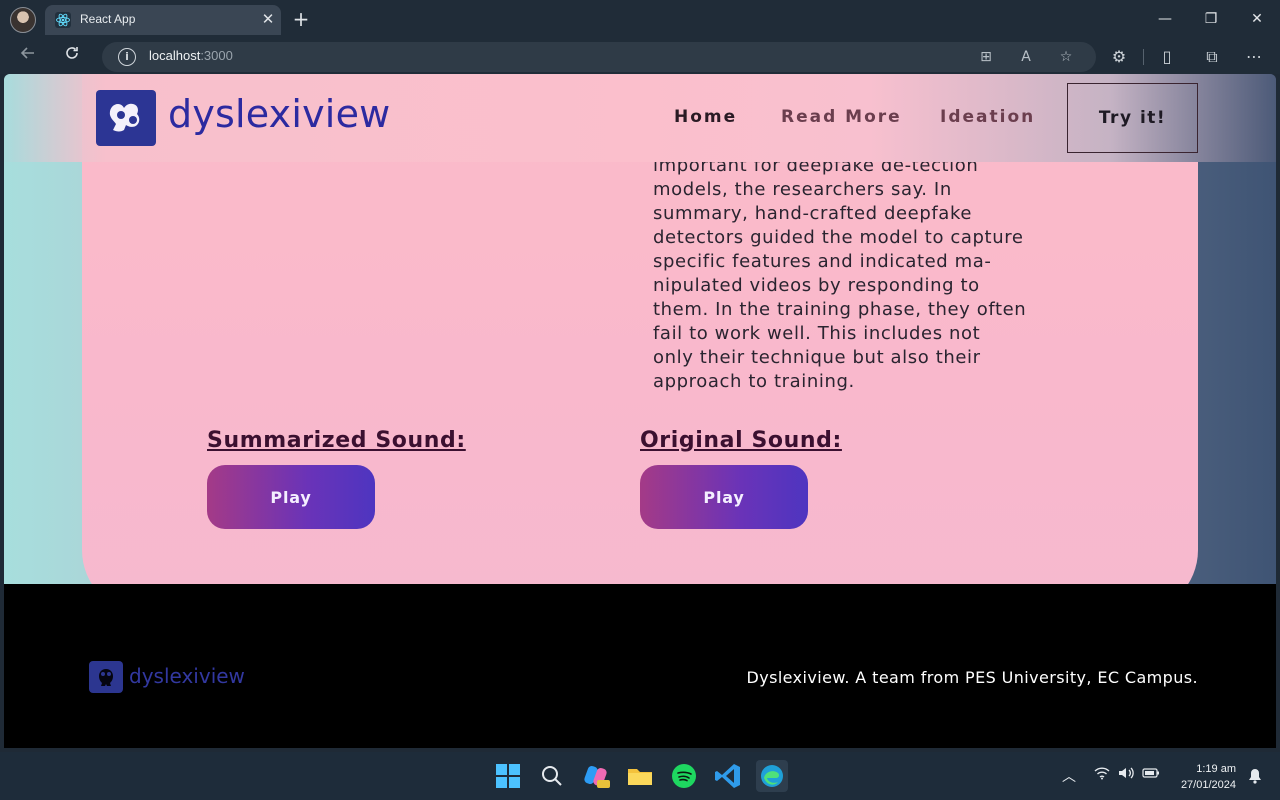  What do you see at coordinates (187, 676) in the screenshot?
I see `footer-logo-text: dyslexiview` at bounding box center [187, 676].